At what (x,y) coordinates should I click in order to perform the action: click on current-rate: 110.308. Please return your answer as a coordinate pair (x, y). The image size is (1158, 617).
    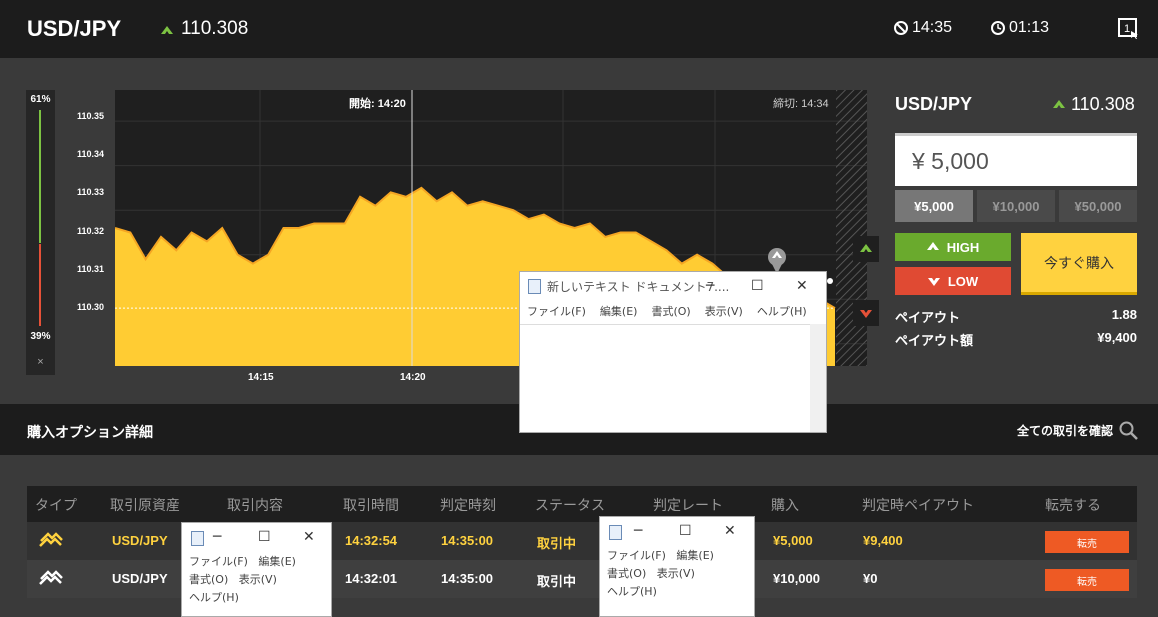
    Looking at the image, I should click on (215, 28).